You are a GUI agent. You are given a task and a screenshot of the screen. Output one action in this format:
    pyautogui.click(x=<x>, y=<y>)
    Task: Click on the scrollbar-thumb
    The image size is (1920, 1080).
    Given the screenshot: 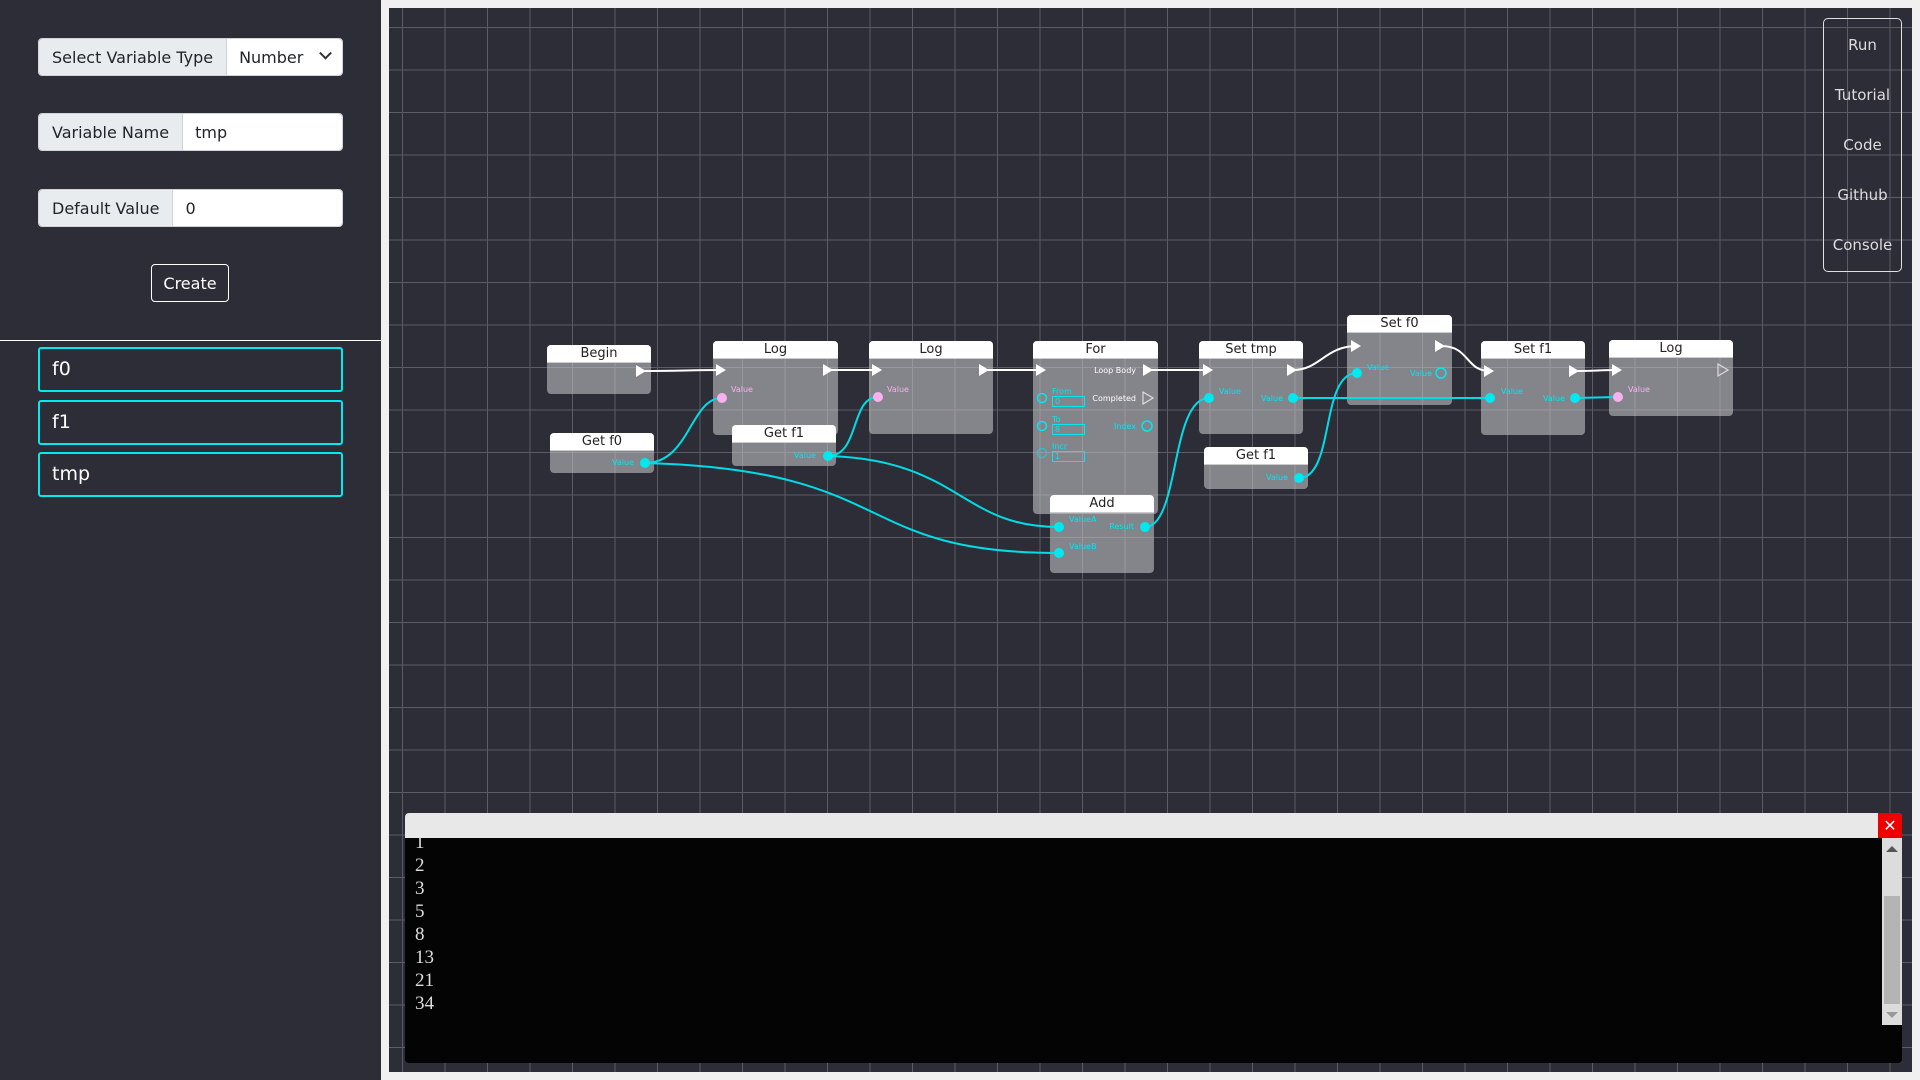 What is the action you would take?
    pyautogui.click(x=1892, y=950)
    